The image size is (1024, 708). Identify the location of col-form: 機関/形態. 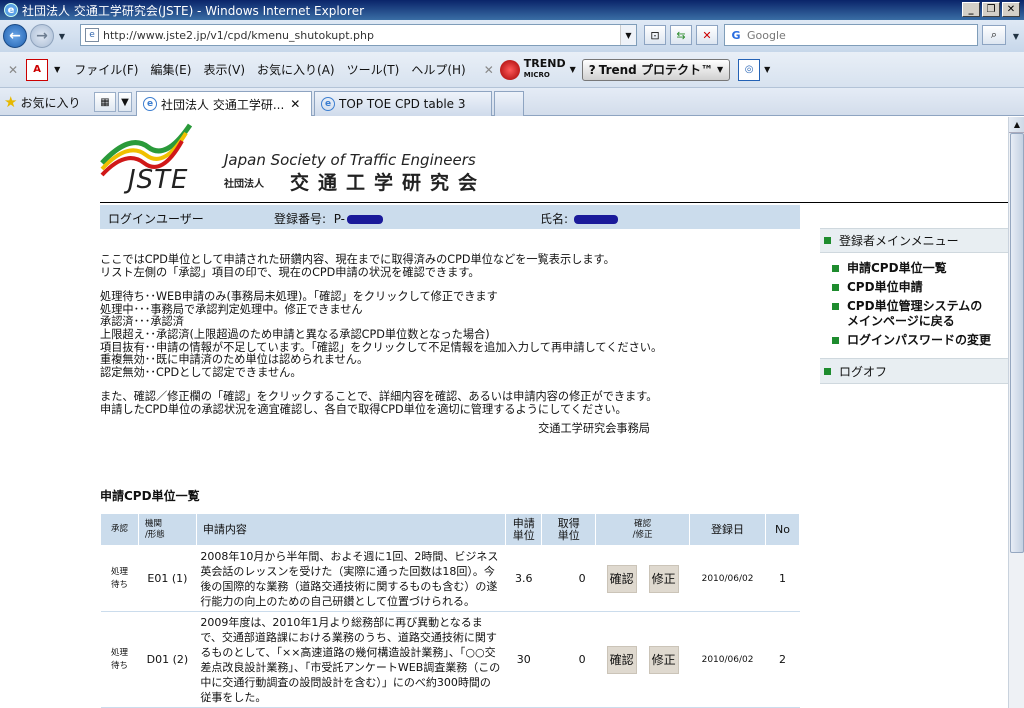
(167, 529).